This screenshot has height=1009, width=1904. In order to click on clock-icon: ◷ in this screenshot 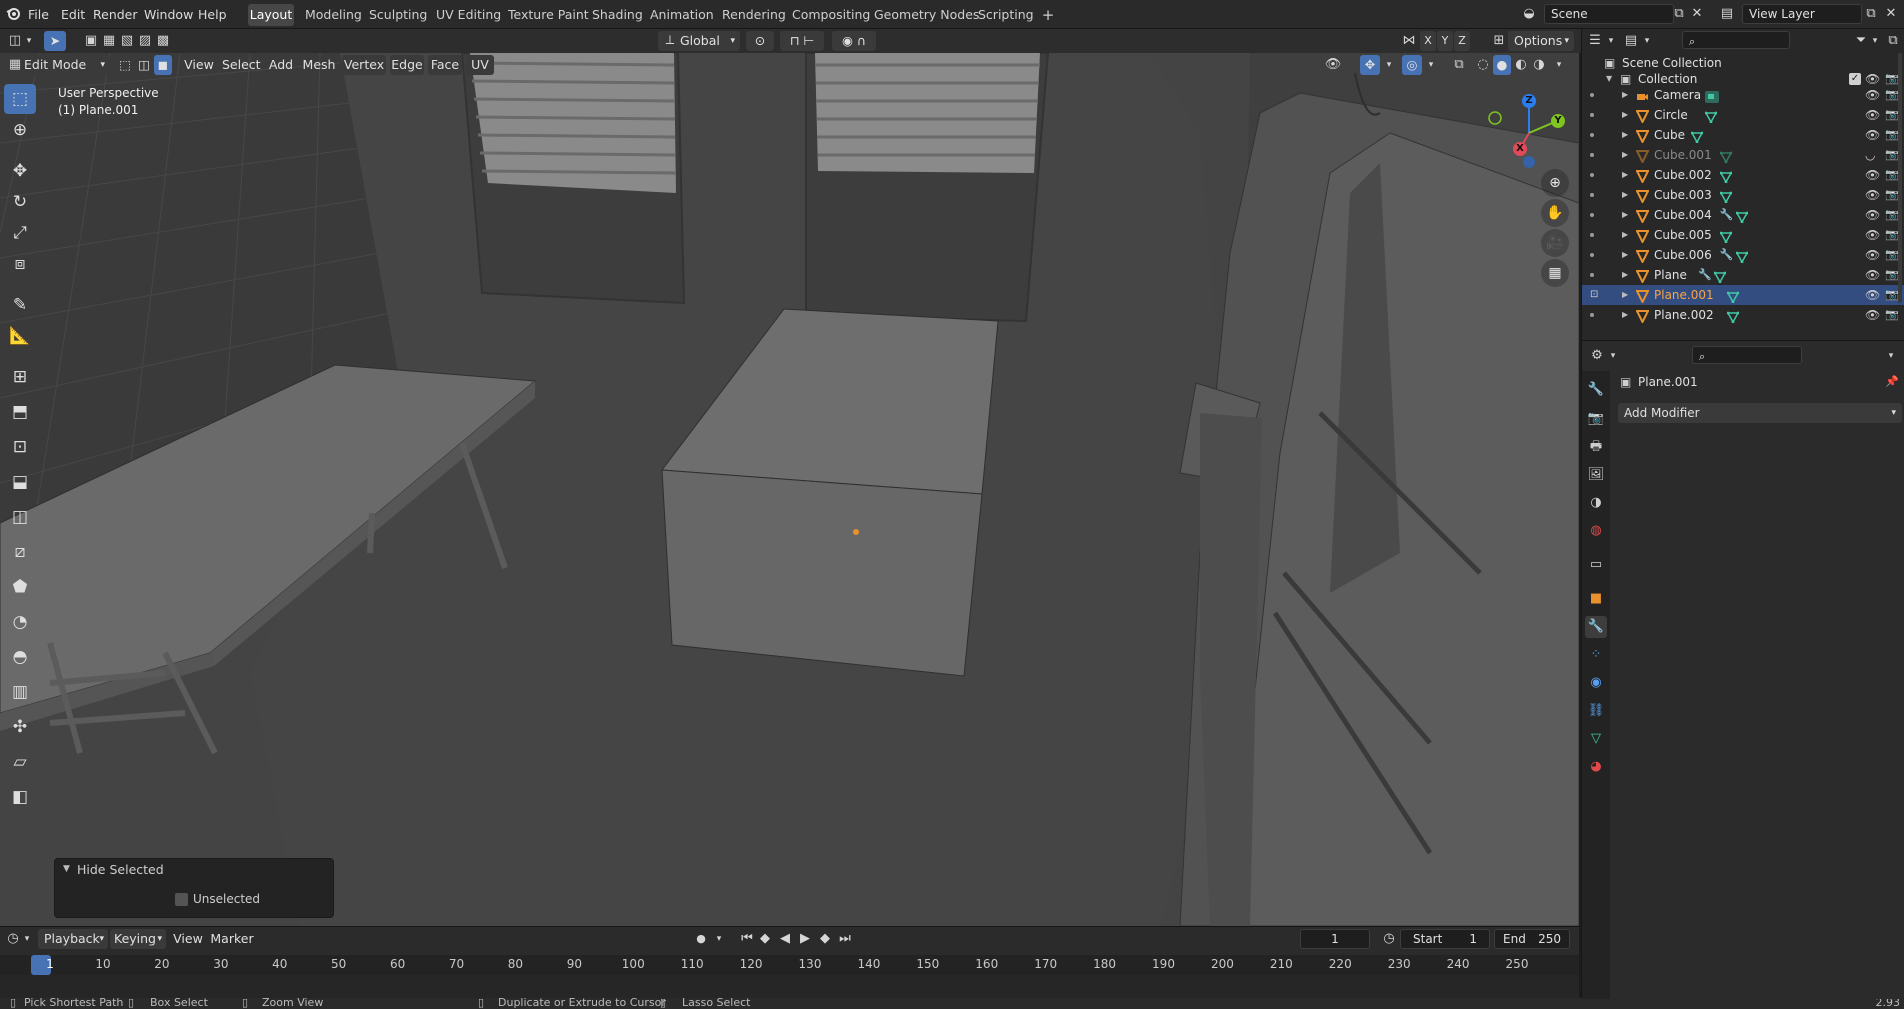, I will do `click(1389, 939)`.